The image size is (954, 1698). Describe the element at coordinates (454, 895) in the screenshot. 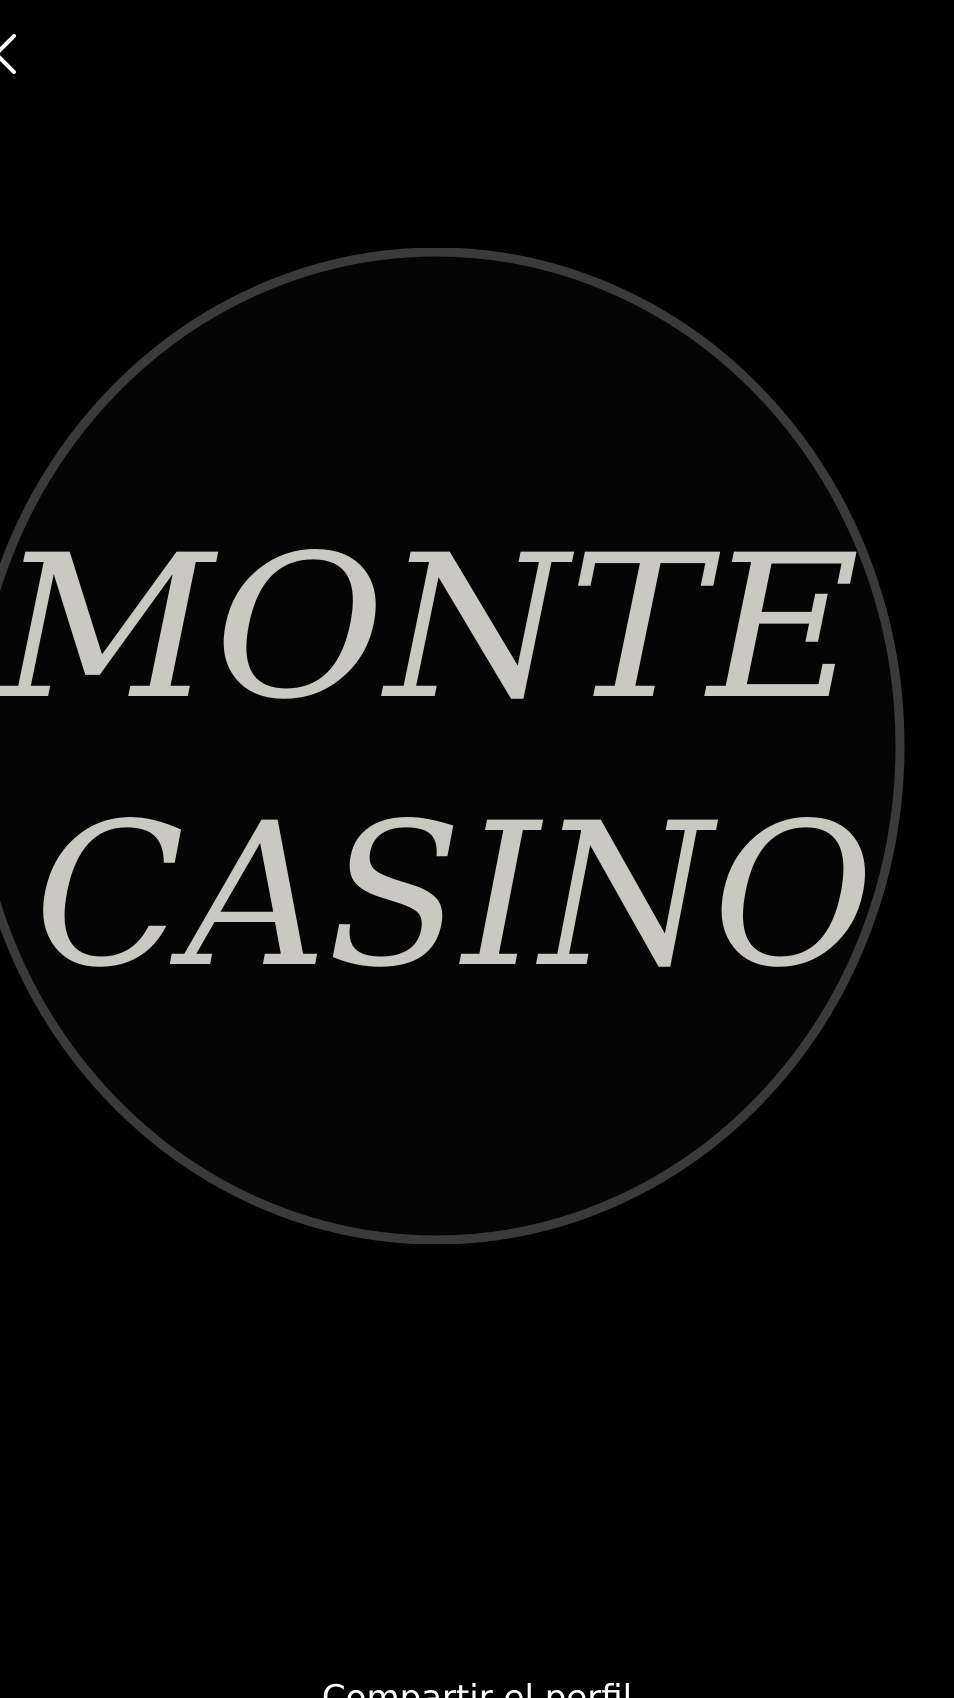

I see `logo-text-line2: CASINO` at that location.